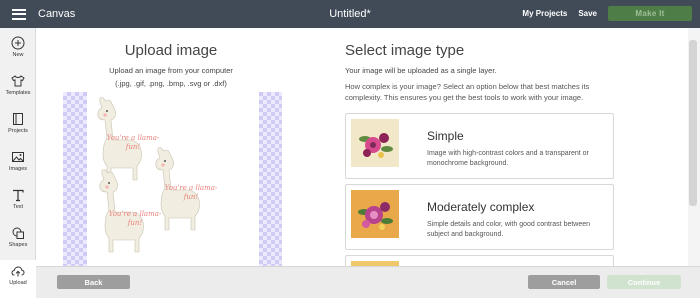  I want to click on projects-icon, so click(18, 119).